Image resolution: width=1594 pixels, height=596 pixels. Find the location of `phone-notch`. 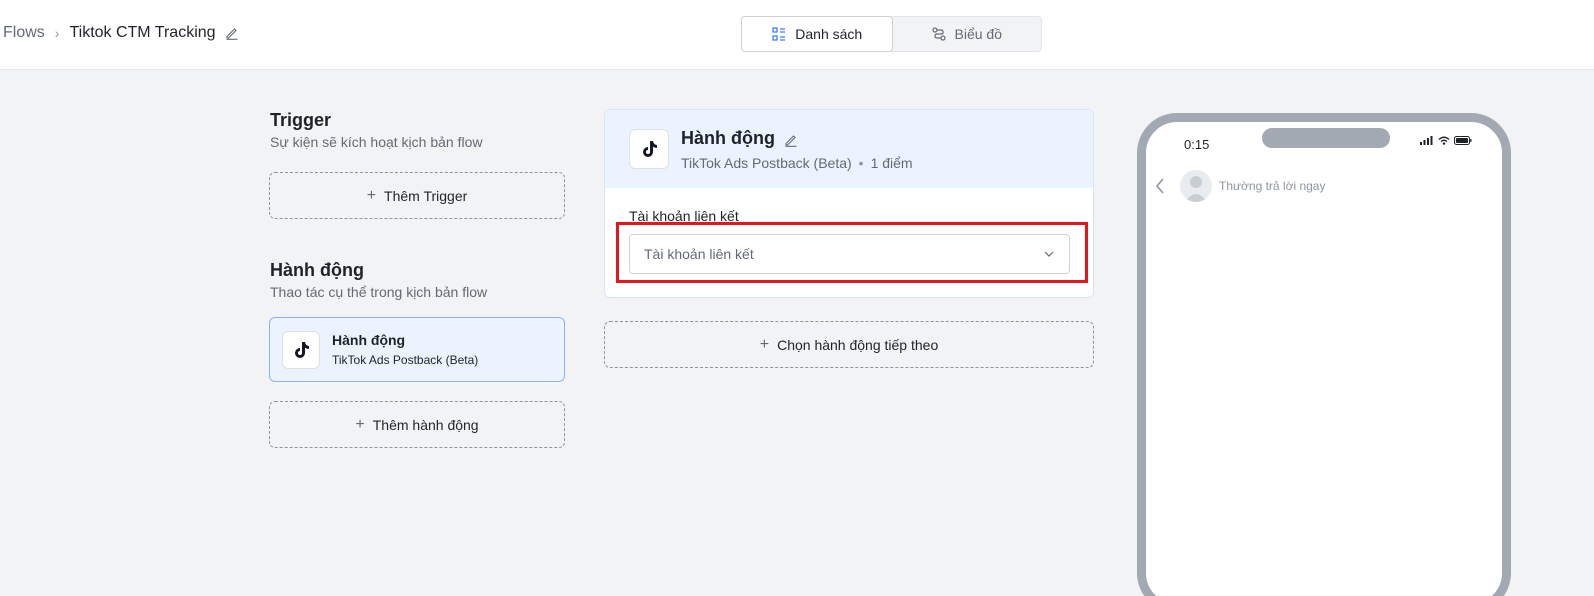

phone-notch is located at coordinates (1326, 138).